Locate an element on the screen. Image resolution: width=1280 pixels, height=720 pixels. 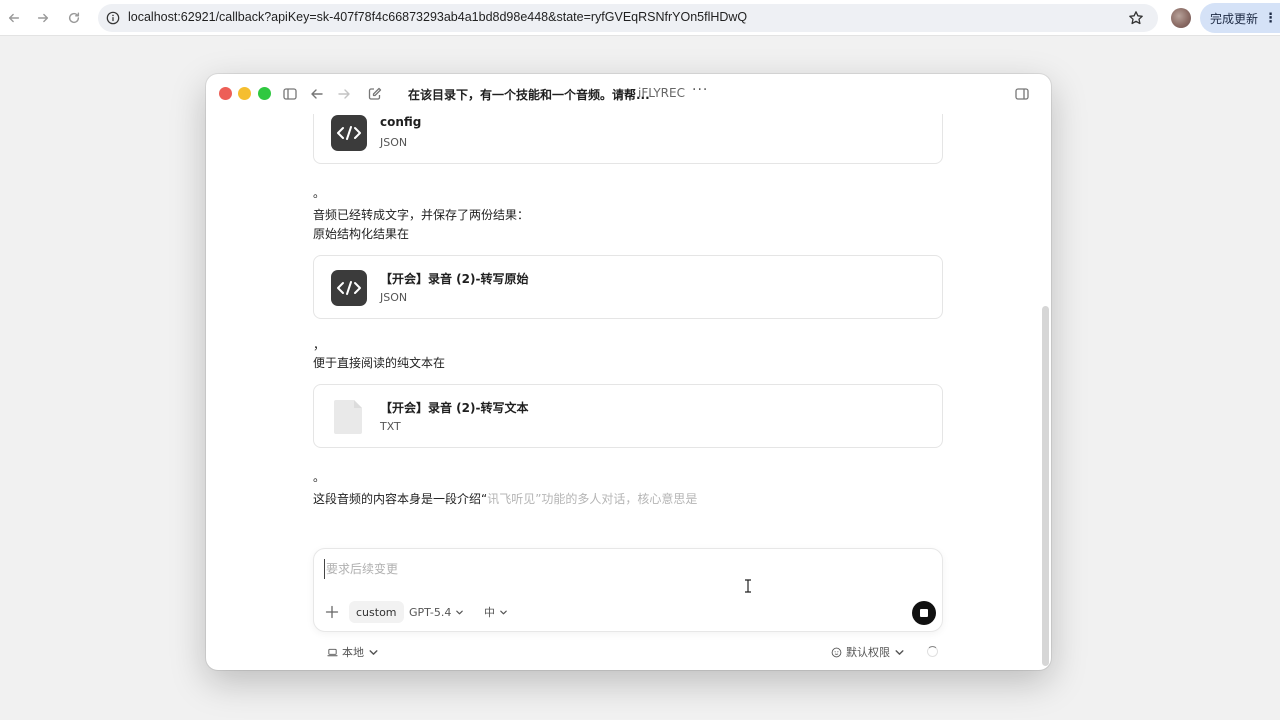
streaming-message-text: 这段音频的内容本身是一段介绍“讯飞听见”功能的多人对话，核心意思是 is located at coordinates (505, 498).